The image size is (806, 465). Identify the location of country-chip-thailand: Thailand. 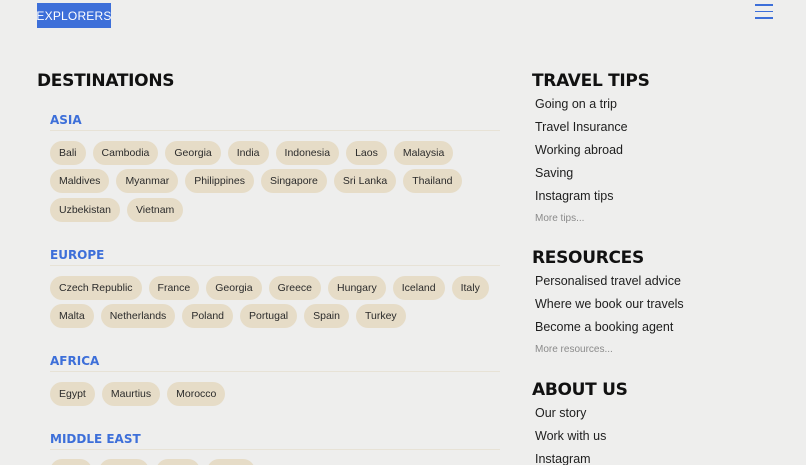
(432, 181).